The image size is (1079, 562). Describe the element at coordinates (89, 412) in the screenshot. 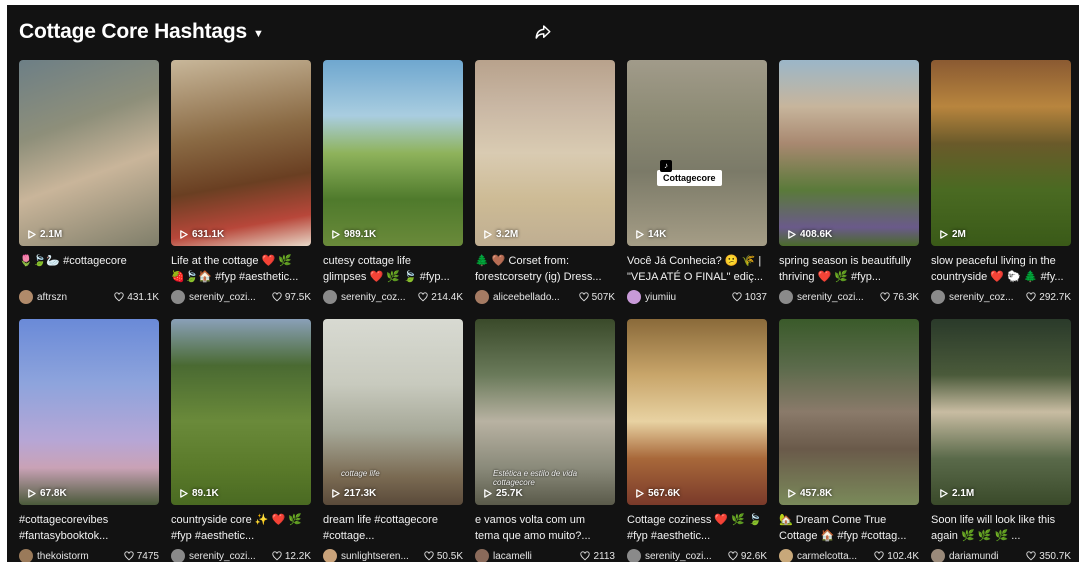

I see `video-thumbnail: 67.8K` at that location.